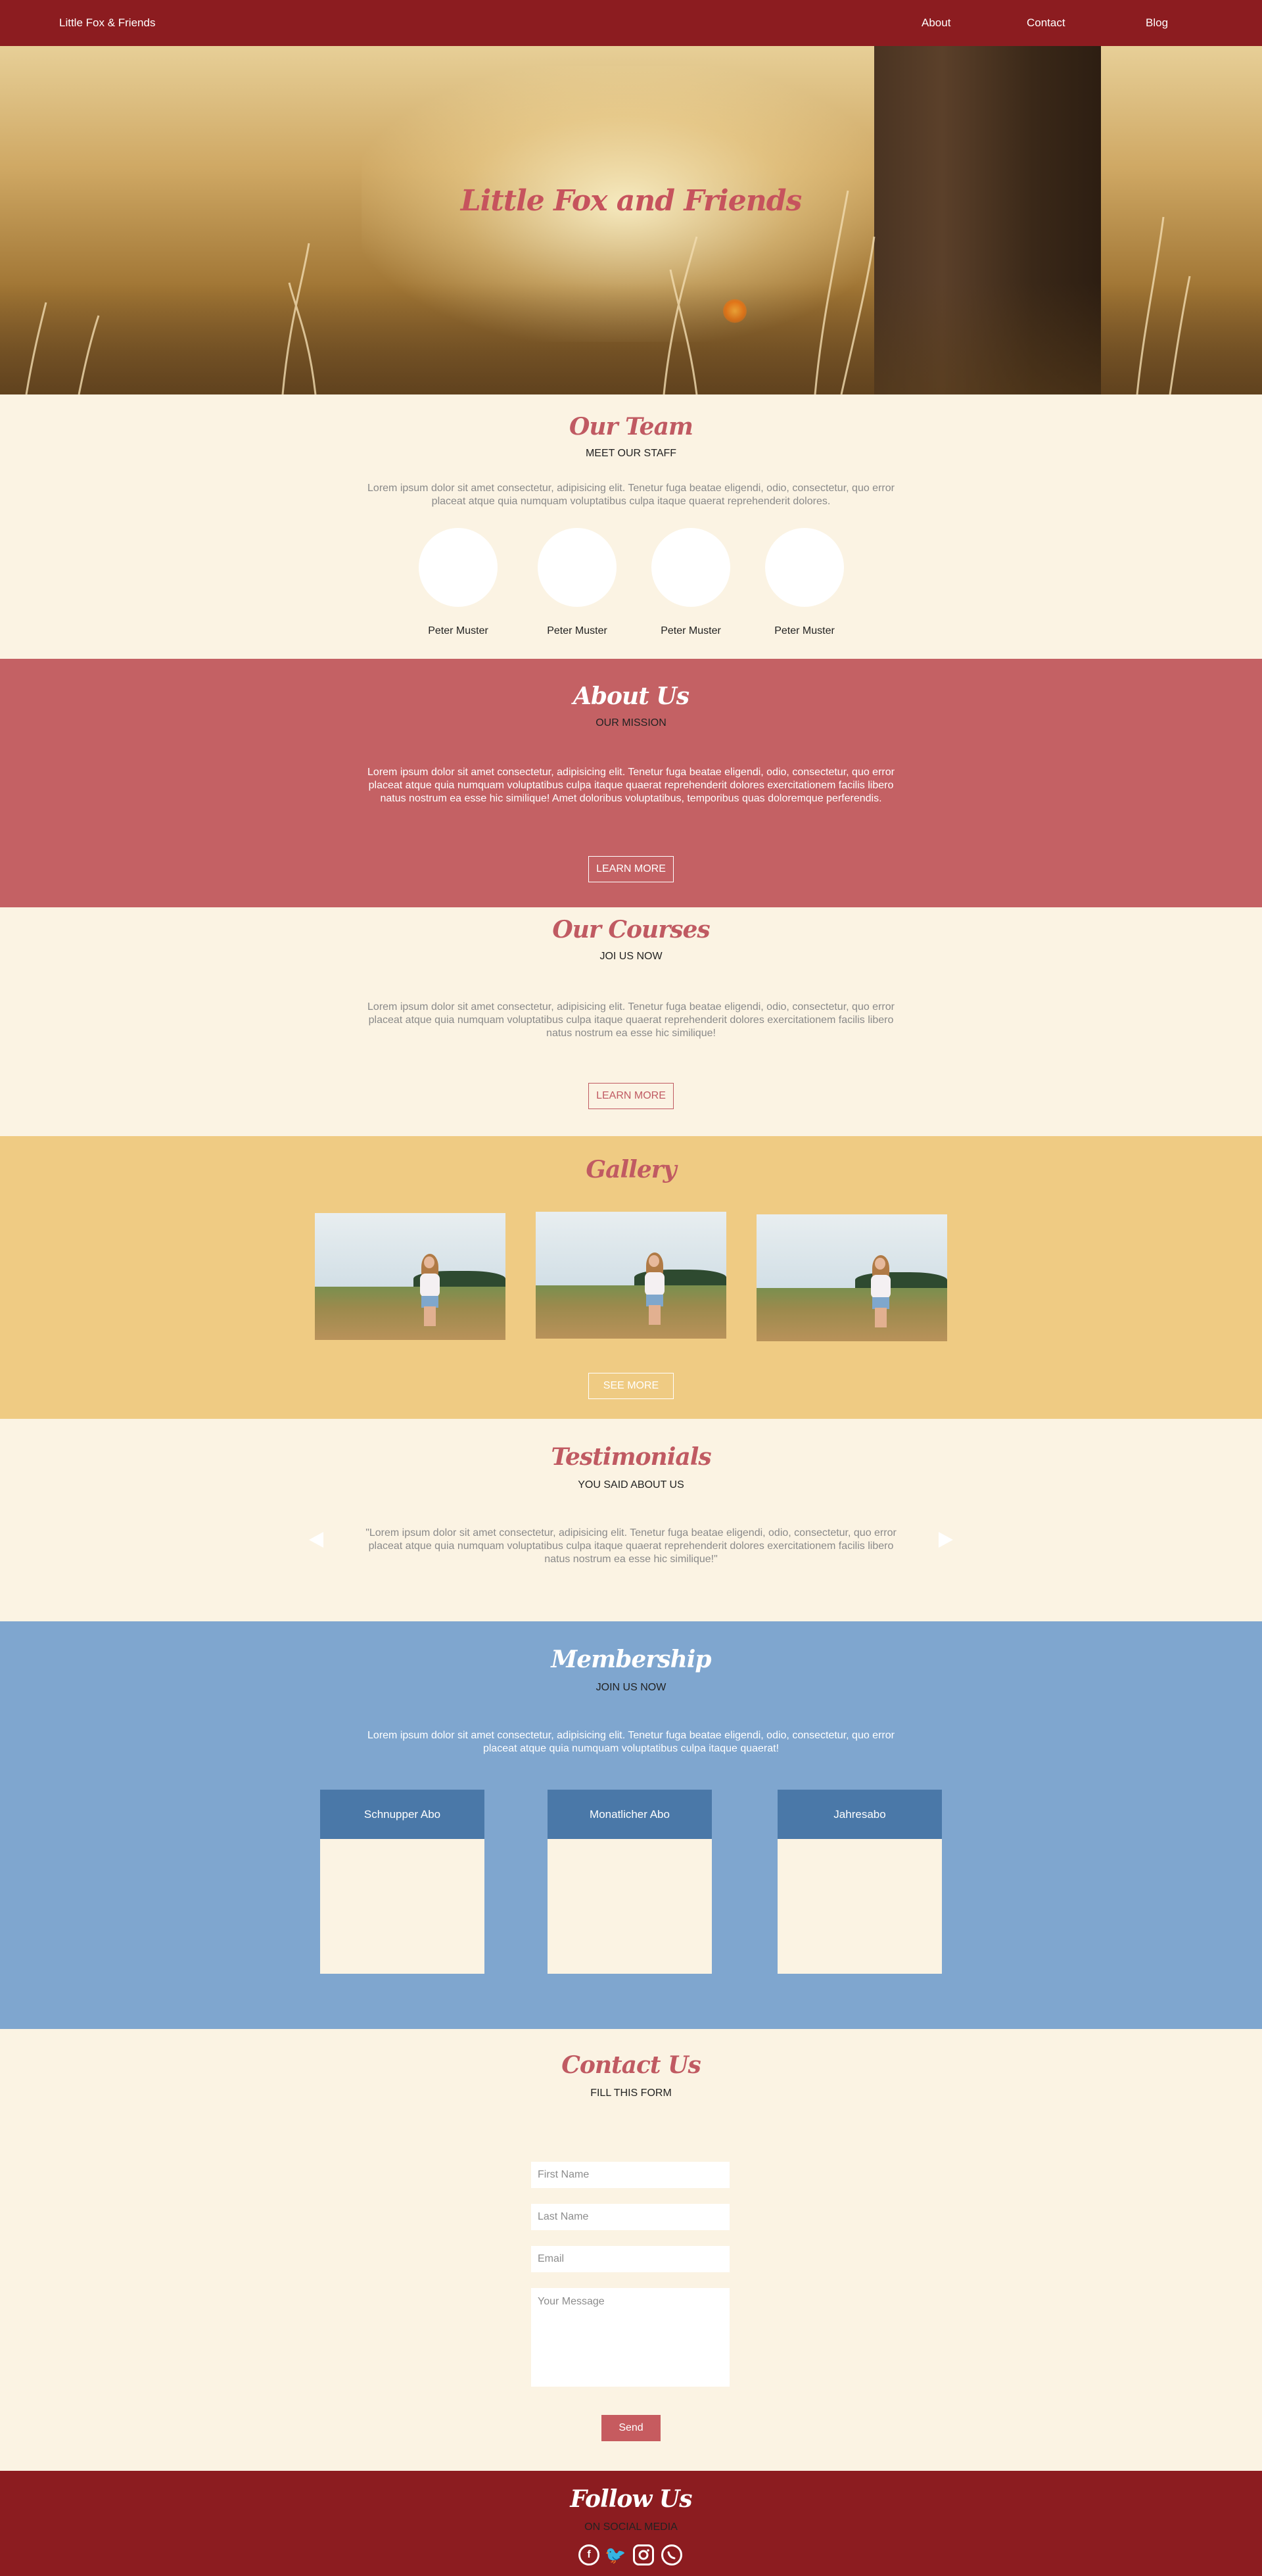 The width and height of the screenshot is (1262, 2576). What do you see at coordinates (1157, 23) in the screenshot?
I see `nav-link-blog: Blog` at bounding box center [1157, 23].